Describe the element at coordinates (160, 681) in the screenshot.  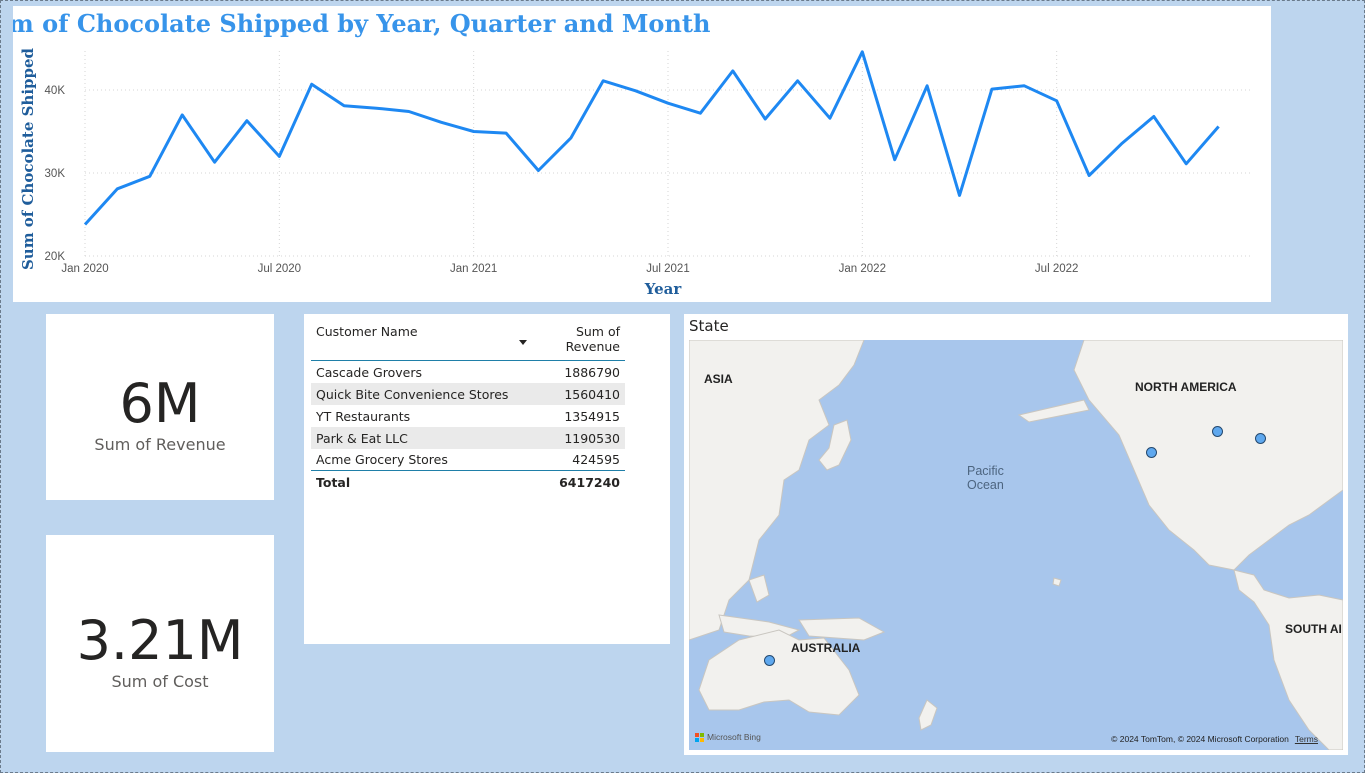
I see `cost-label: Sum of Cost` at that location.